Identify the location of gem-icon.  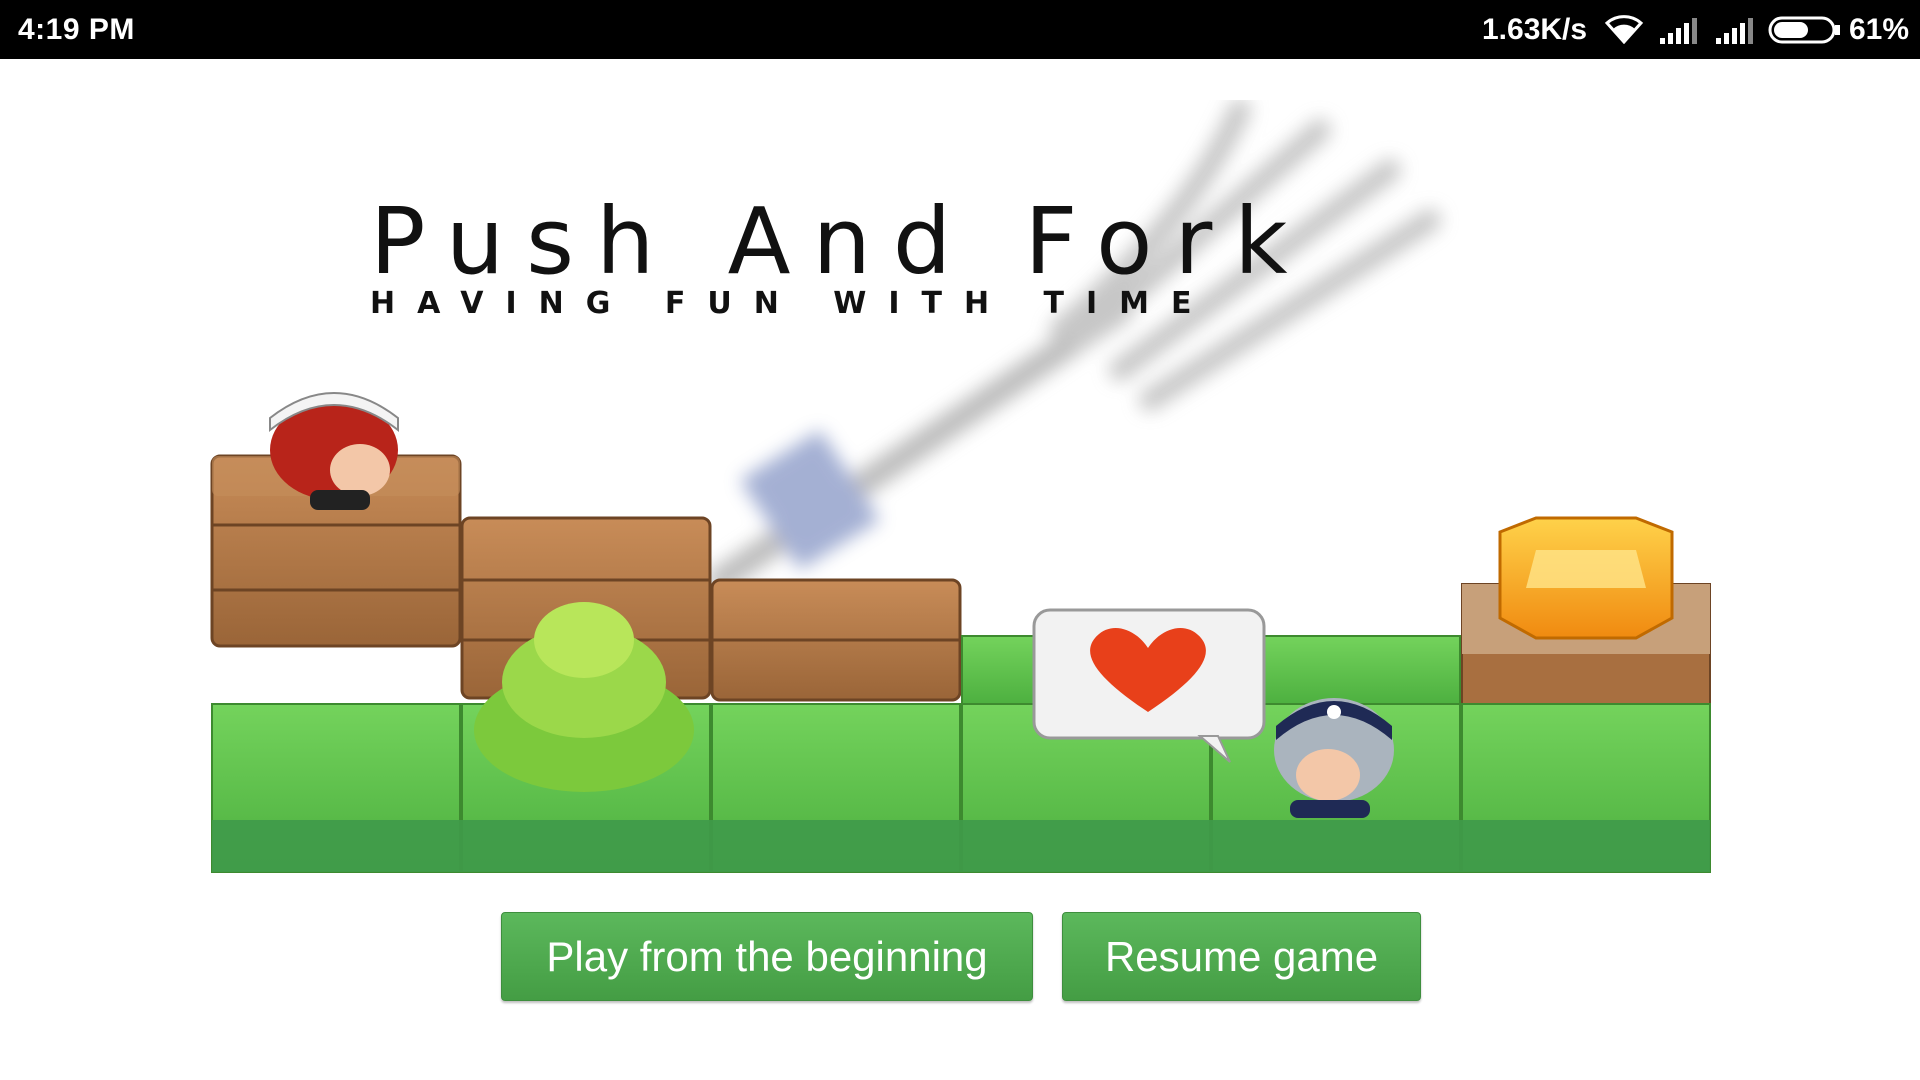
(1586, 578).